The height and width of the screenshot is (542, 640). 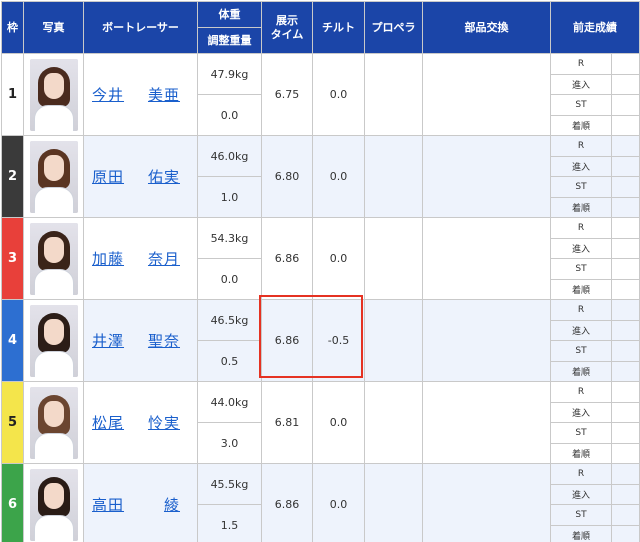 What do you see at coordinates (108, 505) in the screenshot?
I see `racer-family-name: 高田` at bounding box center [108, 505].